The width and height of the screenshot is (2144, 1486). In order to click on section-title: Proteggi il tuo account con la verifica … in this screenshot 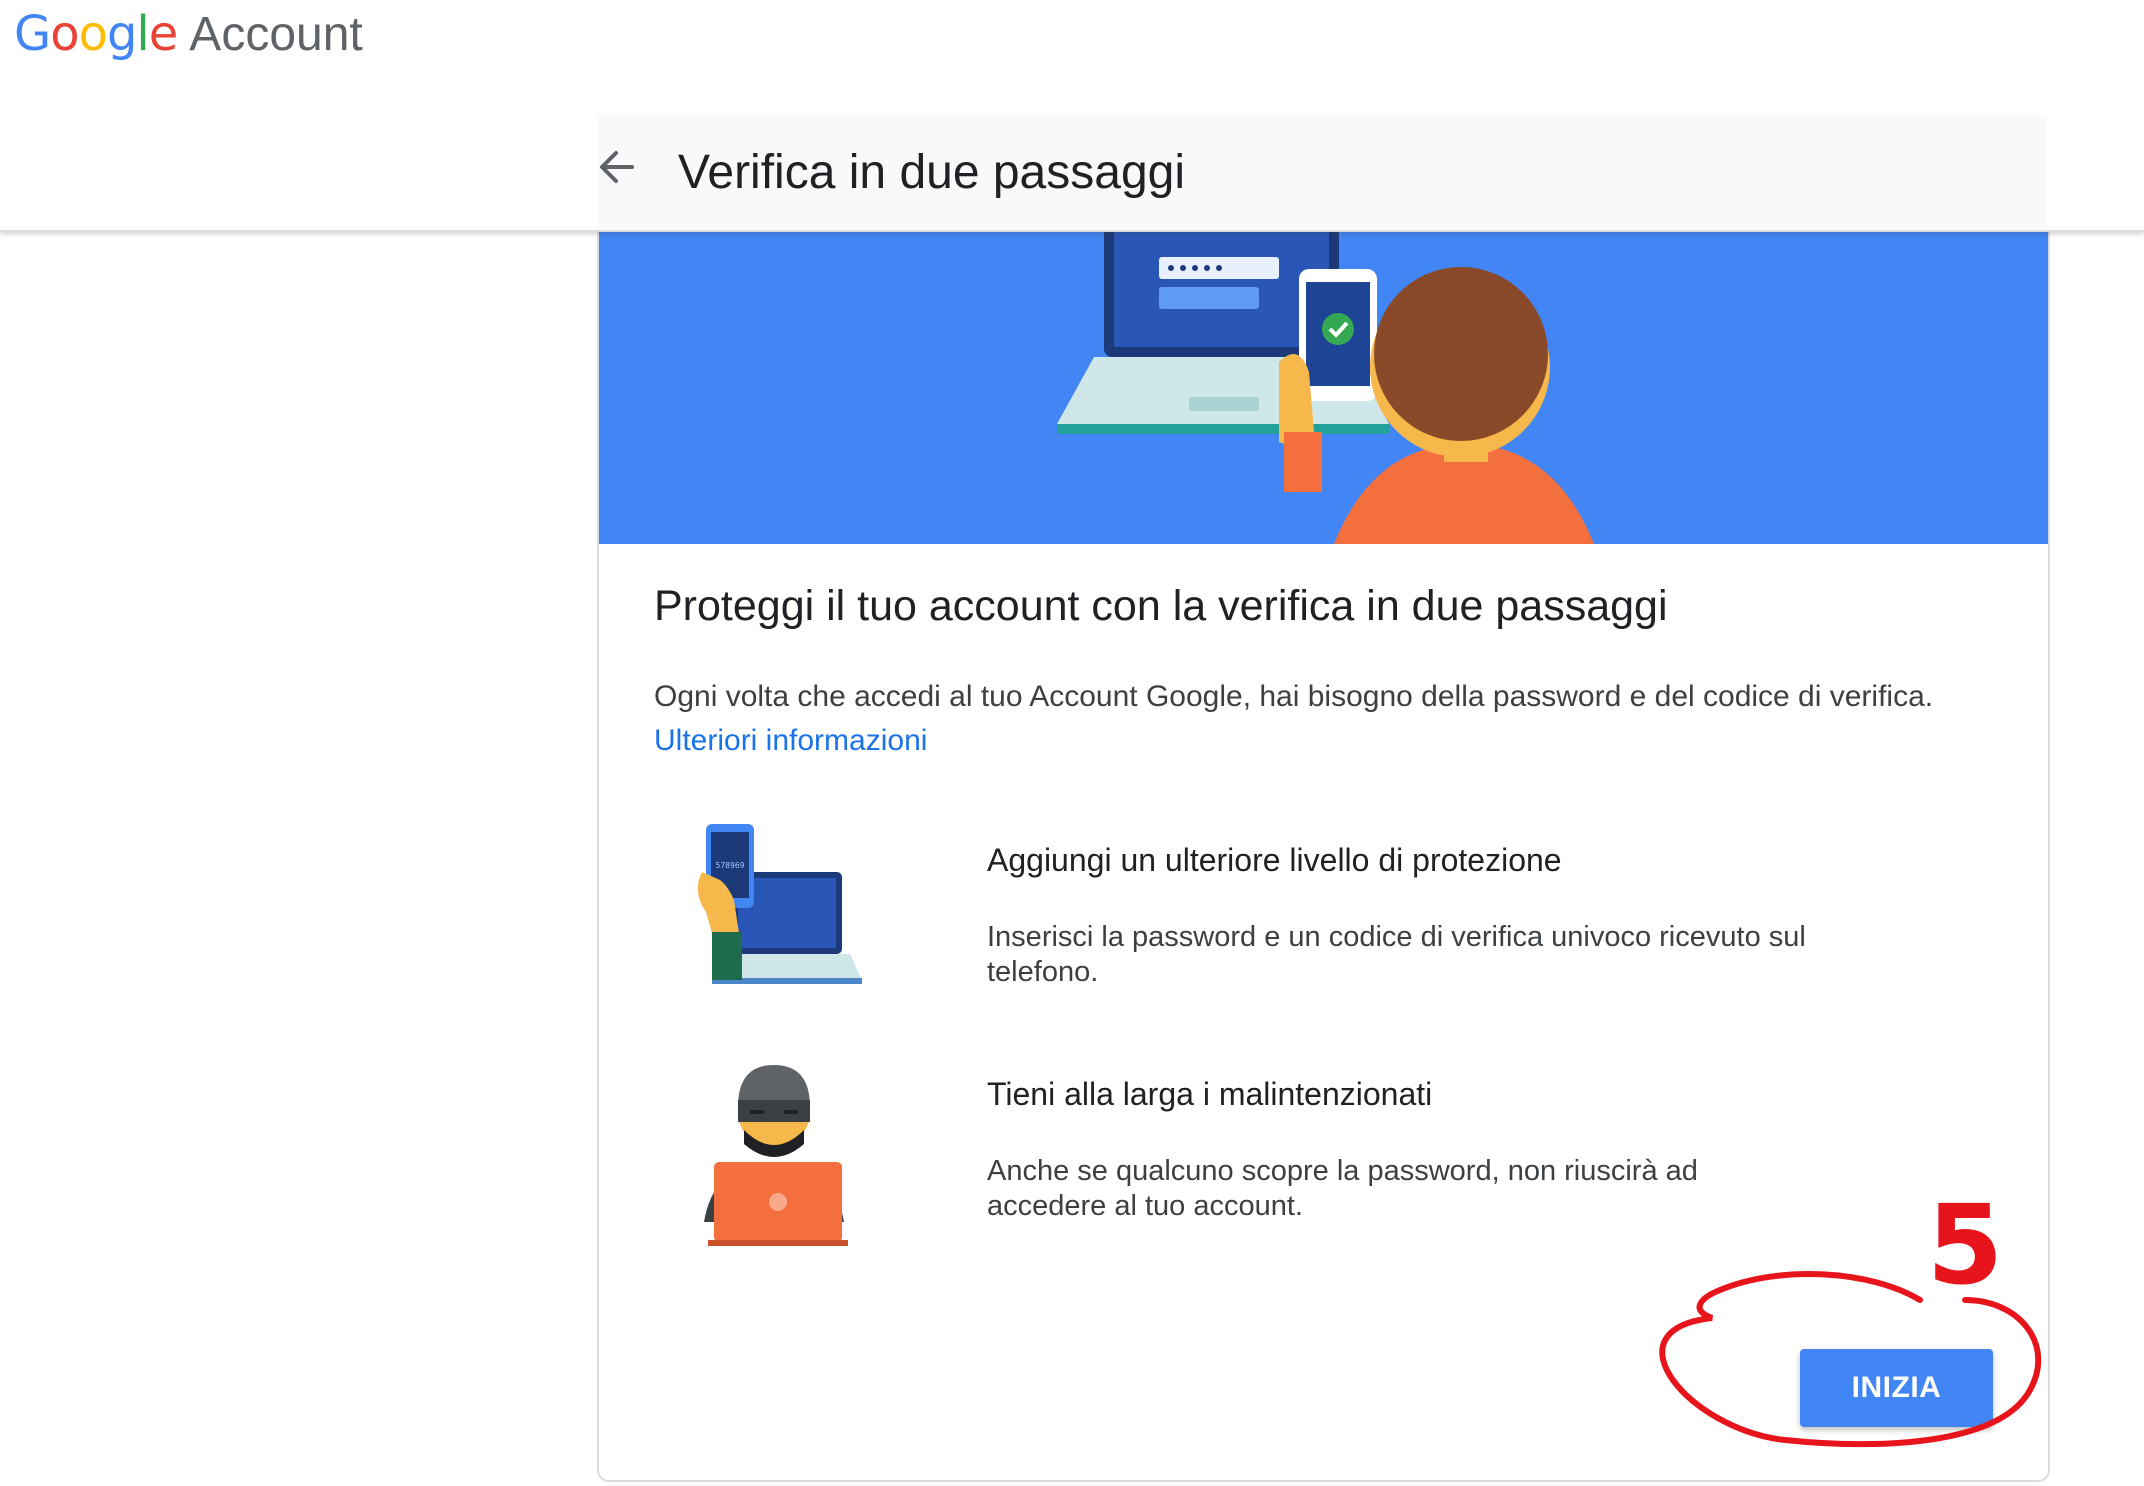, I will do `click(1161, 606)`.